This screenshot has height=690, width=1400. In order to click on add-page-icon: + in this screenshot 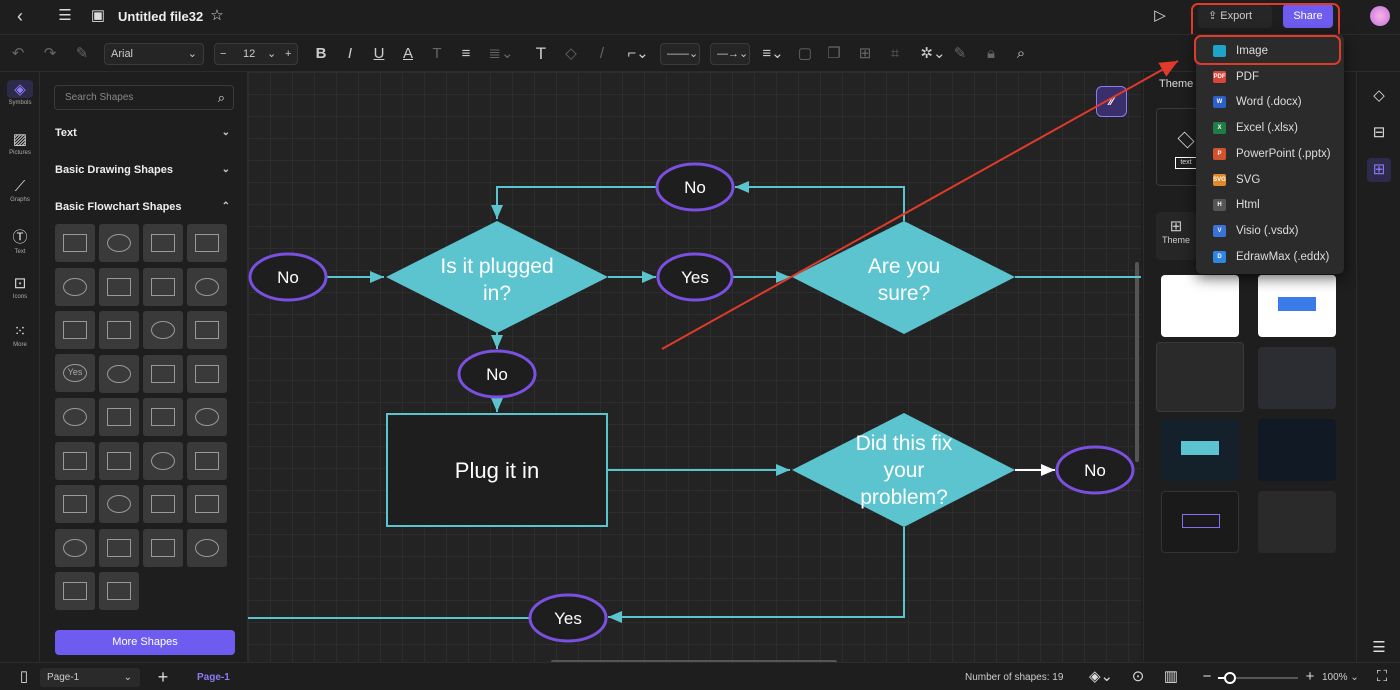, I will do `click(163, 677)`.